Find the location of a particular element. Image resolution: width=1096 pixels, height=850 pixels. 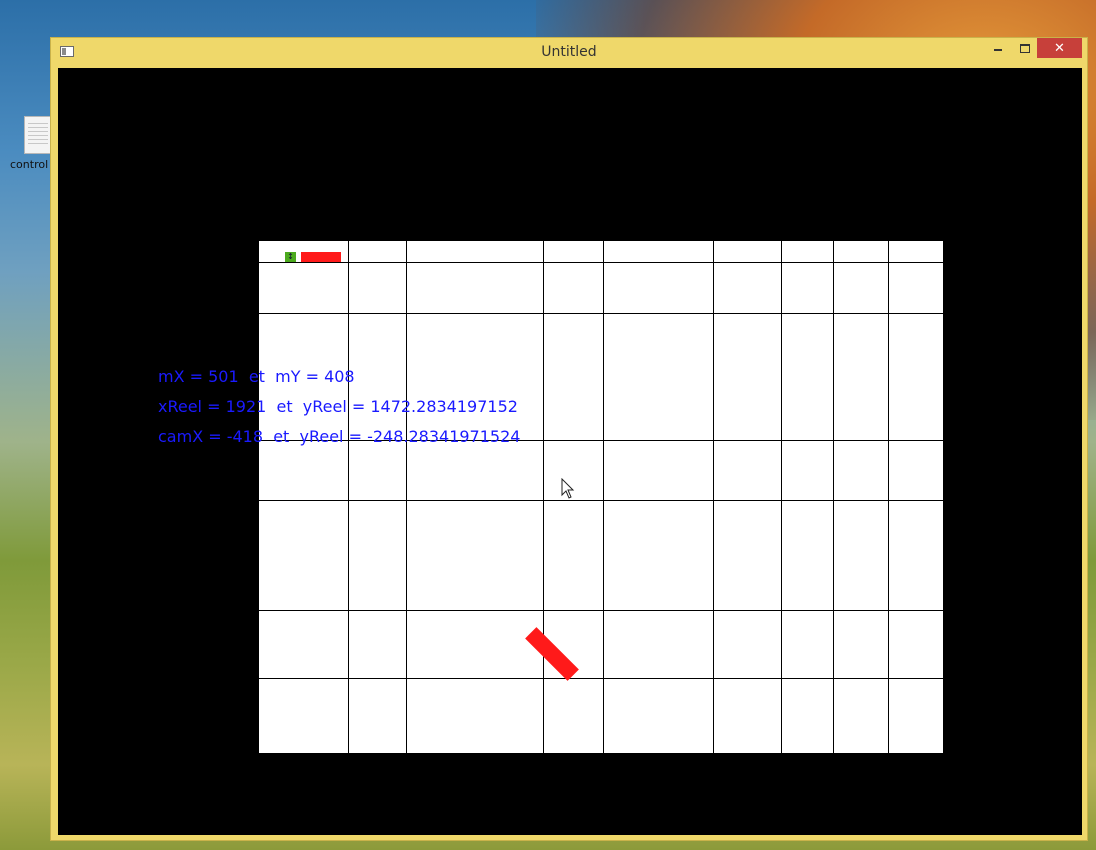

window-title: Untitled is located at coordinates (569, 52).